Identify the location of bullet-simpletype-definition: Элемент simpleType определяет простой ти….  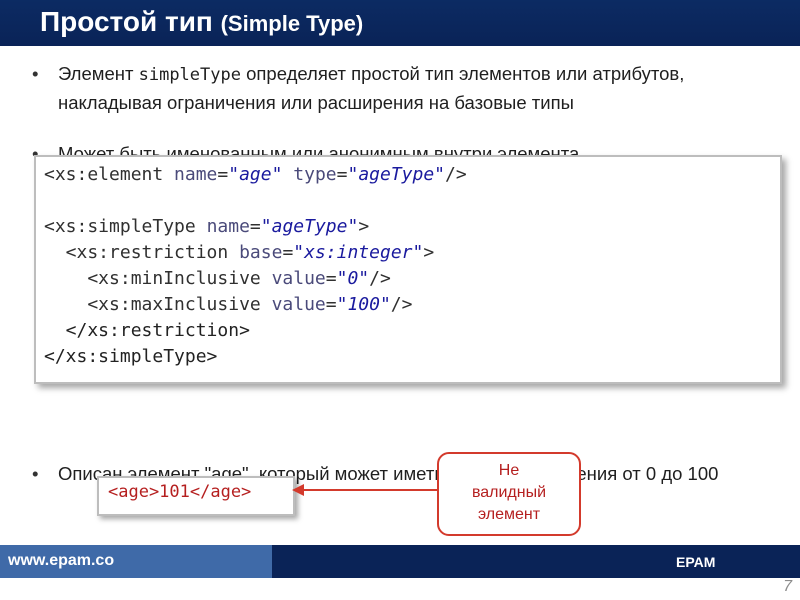
(395, 88).